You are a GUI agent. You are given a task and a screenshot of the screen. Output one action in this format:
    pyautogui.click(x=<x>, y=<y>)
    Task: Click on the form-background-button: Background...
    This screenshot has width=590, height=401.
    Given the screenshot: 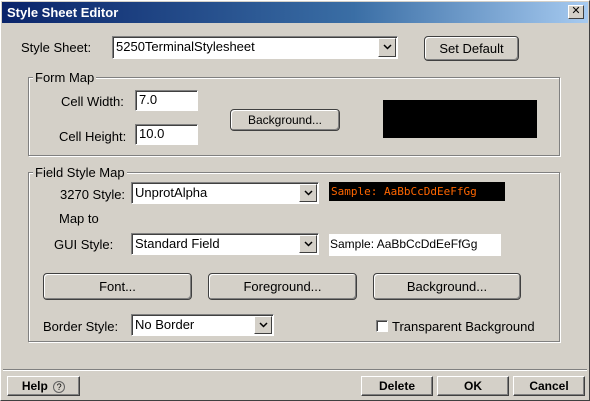 What is the action you would take?
    pyautogui.click(x=285, y=120)
    